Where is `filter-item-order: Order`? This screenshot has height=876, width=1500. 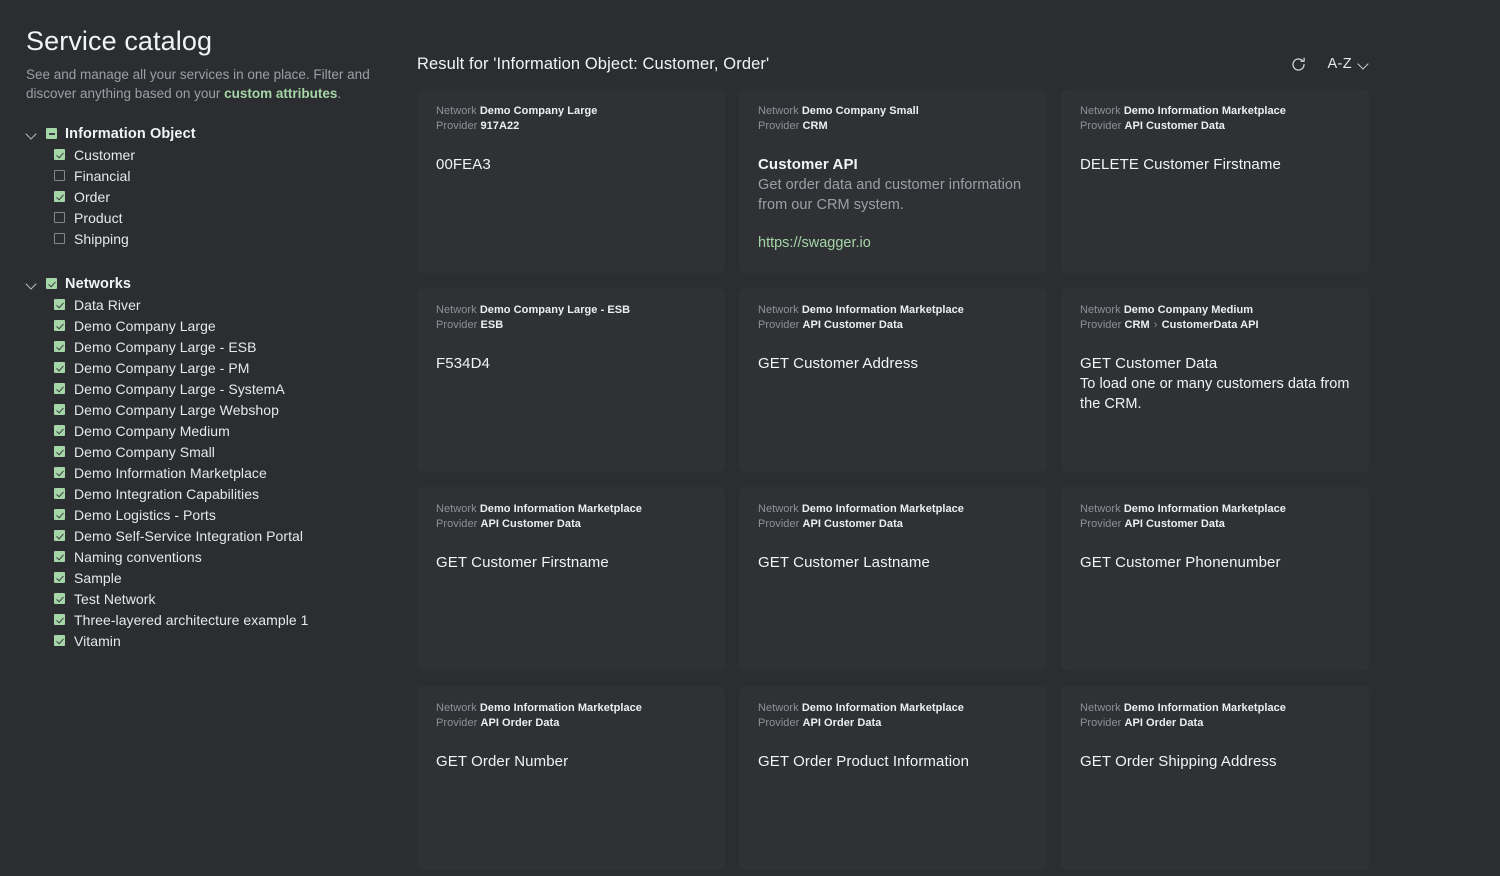 filter-item-order: Order is located at coordinates (221, 196).